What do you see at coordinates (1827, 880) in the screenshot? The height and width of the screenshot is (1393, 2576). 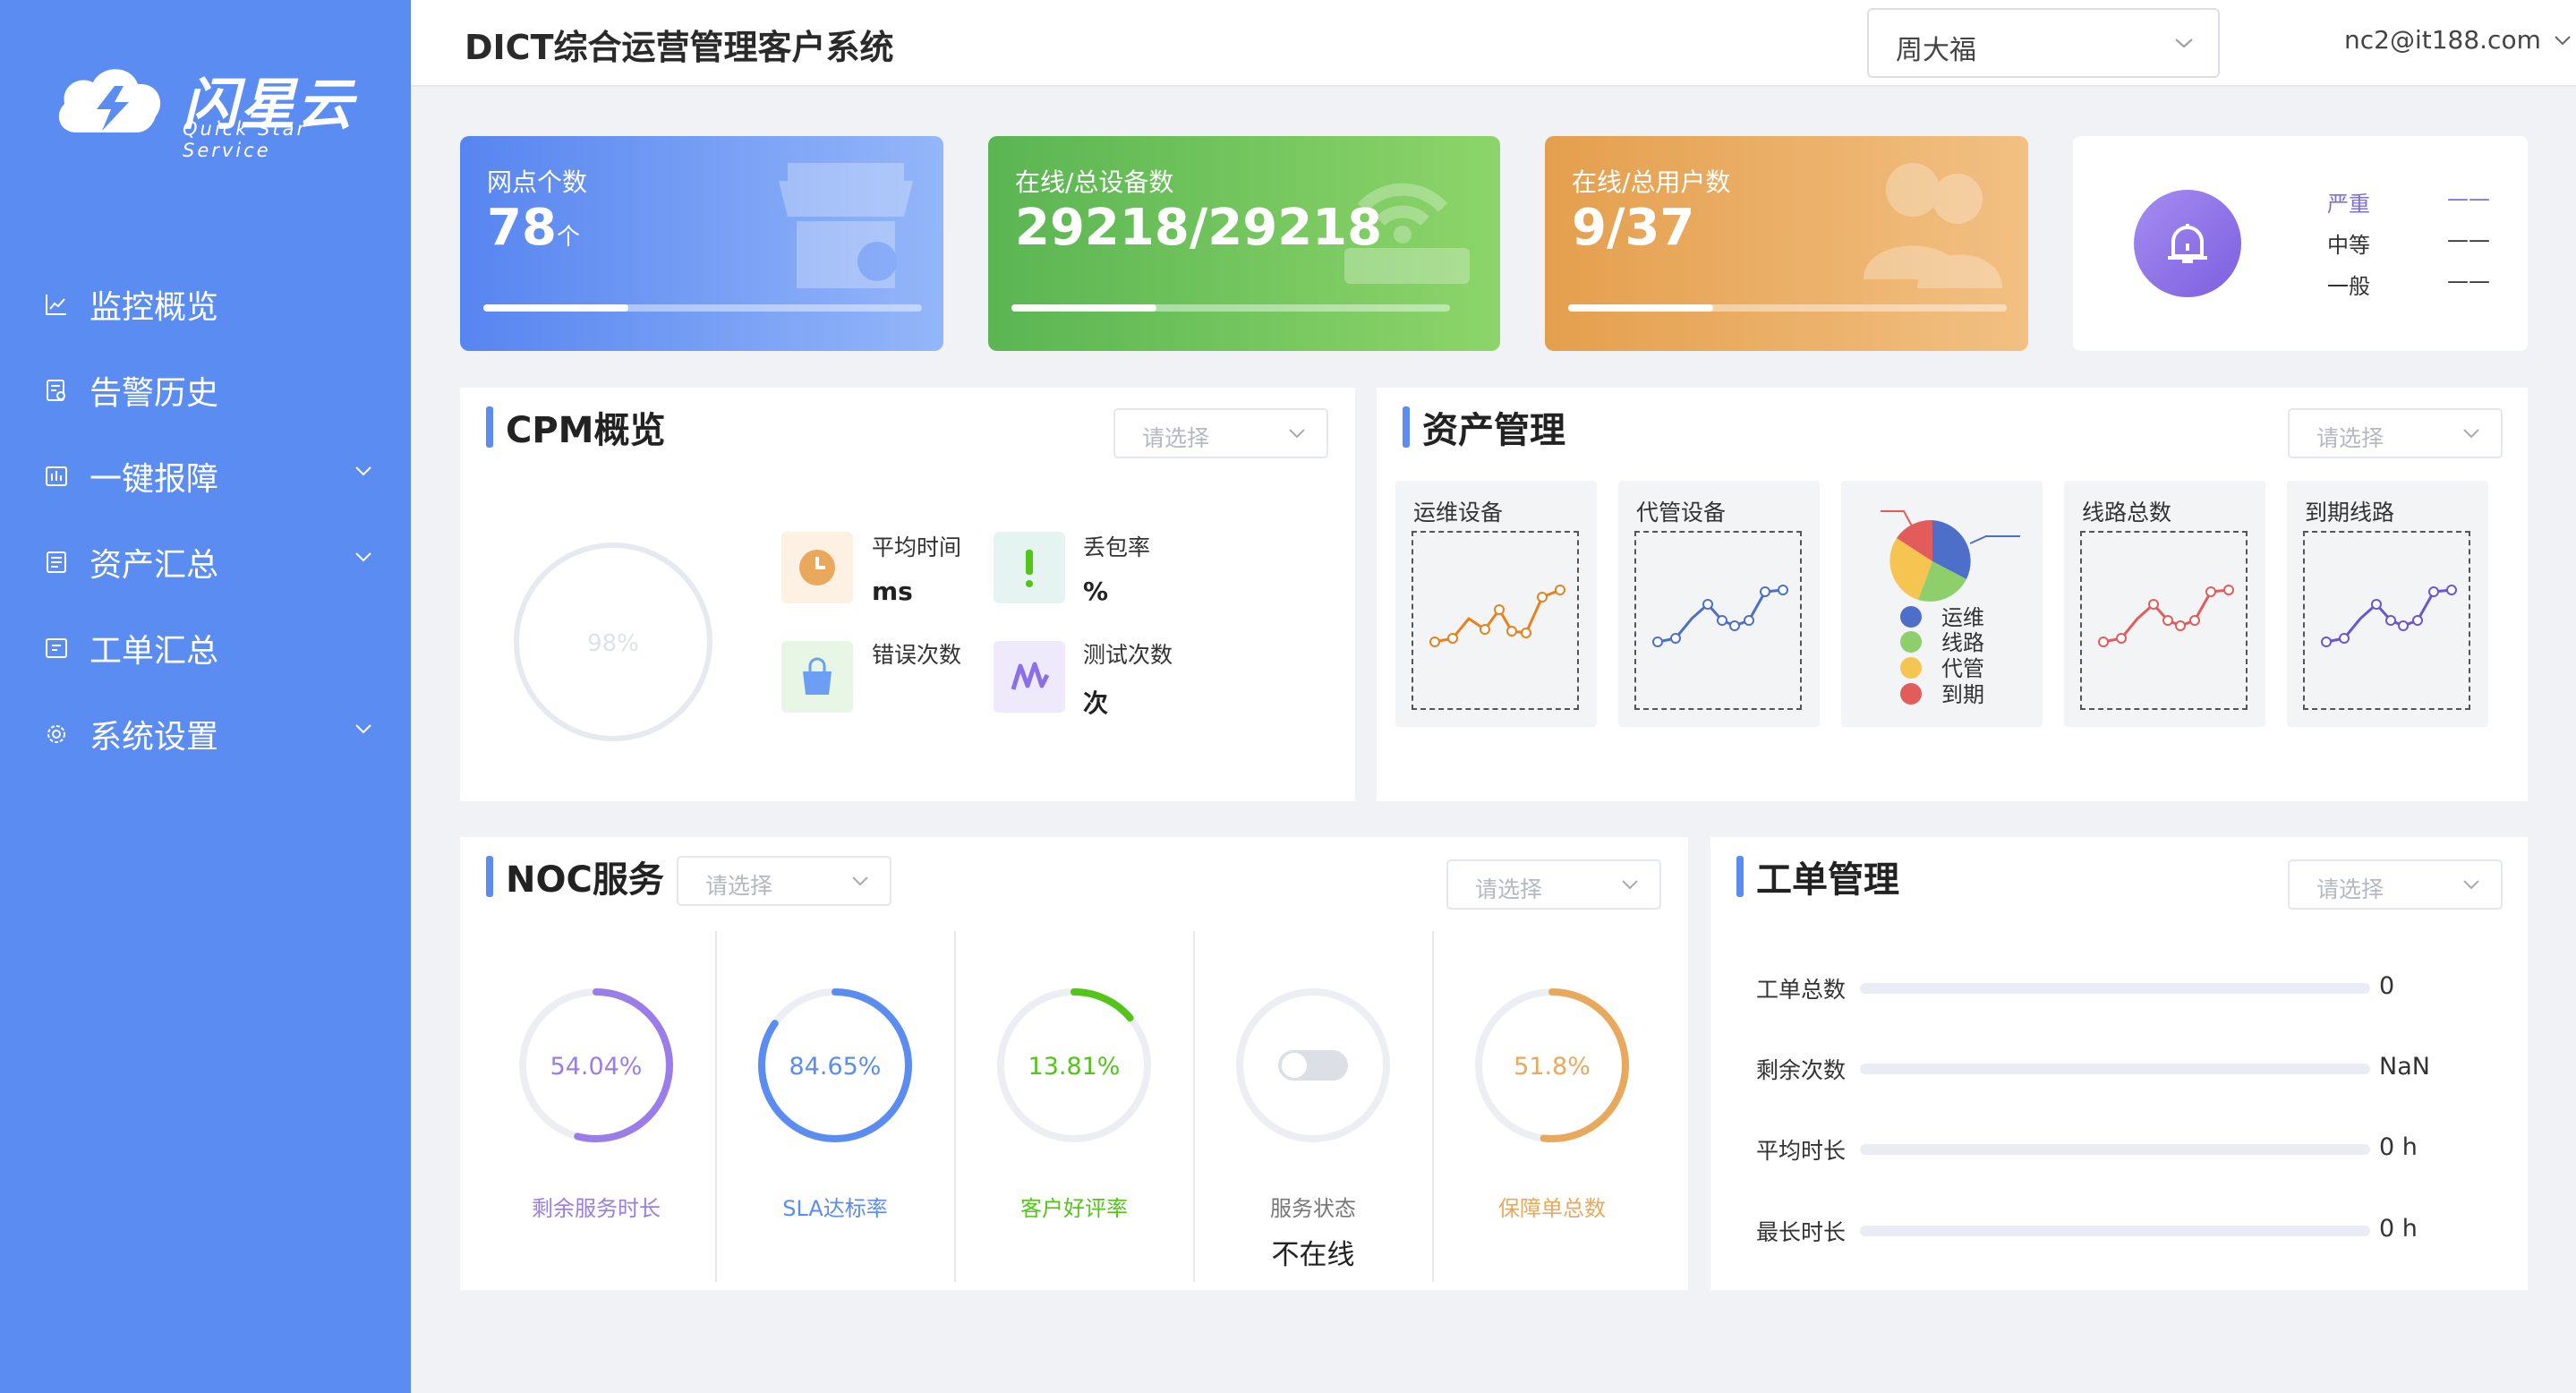 I see `section-title-text: 工单管理` at bounding box center [1827, 880].